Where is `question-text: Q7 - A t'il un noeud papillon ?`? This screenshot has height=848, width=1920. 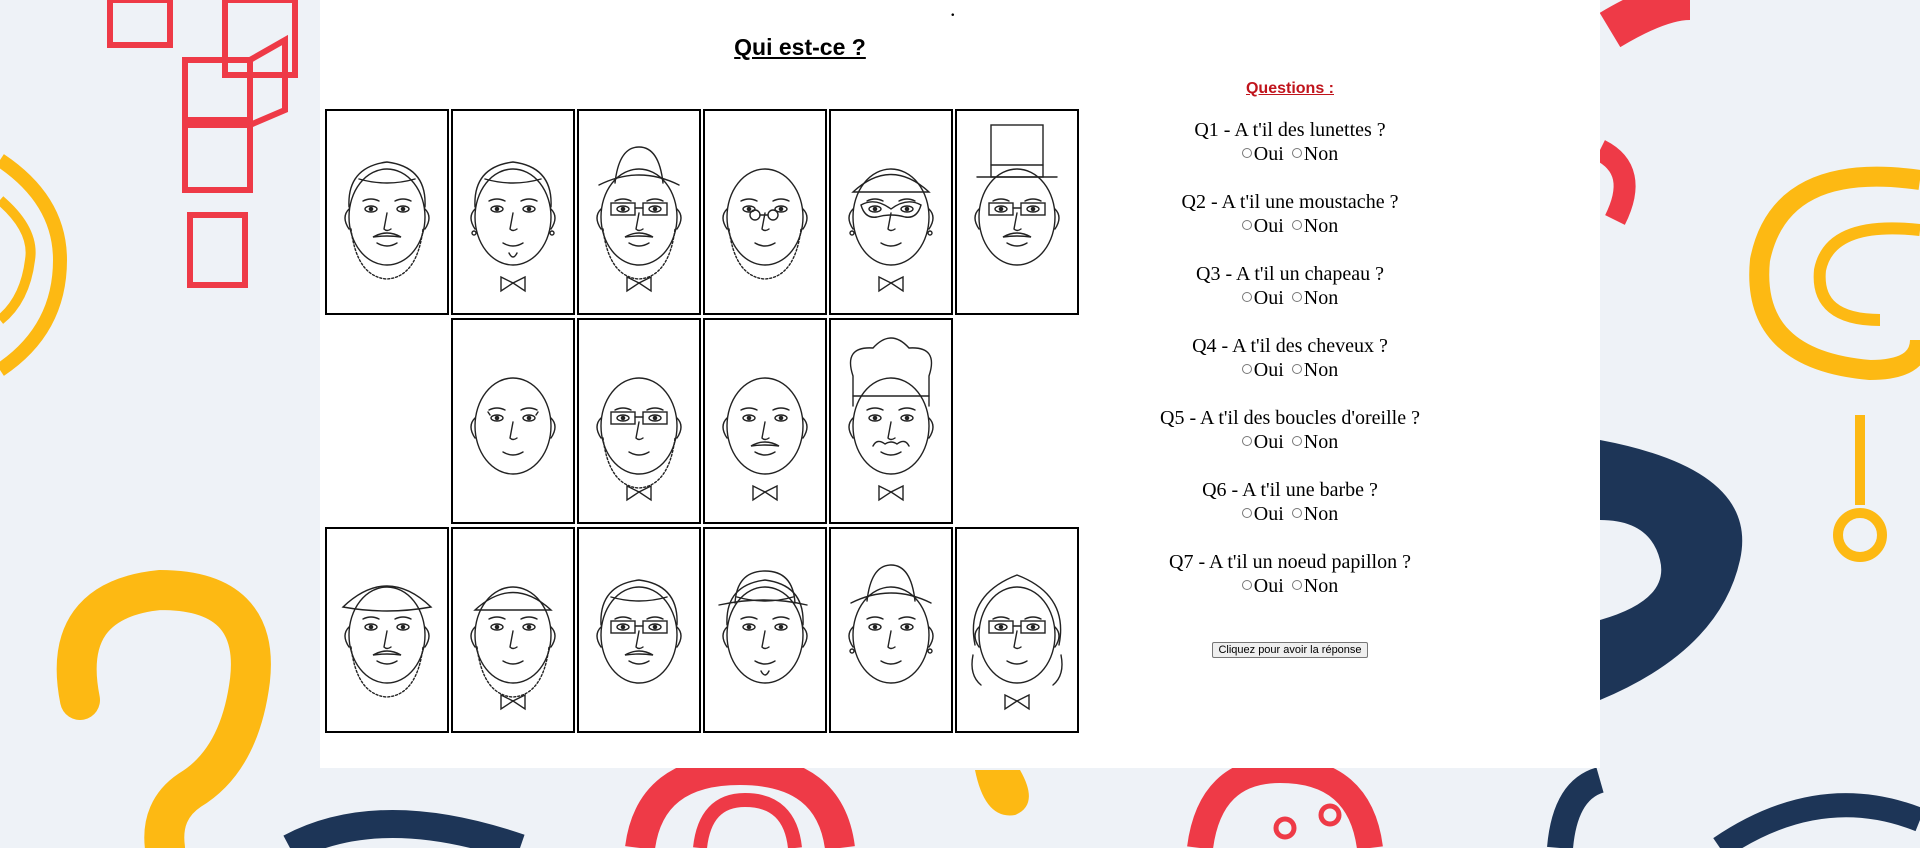 question-text: Q7 - A t'il un noeud papillon ? is located at coordinates (1290, 562).